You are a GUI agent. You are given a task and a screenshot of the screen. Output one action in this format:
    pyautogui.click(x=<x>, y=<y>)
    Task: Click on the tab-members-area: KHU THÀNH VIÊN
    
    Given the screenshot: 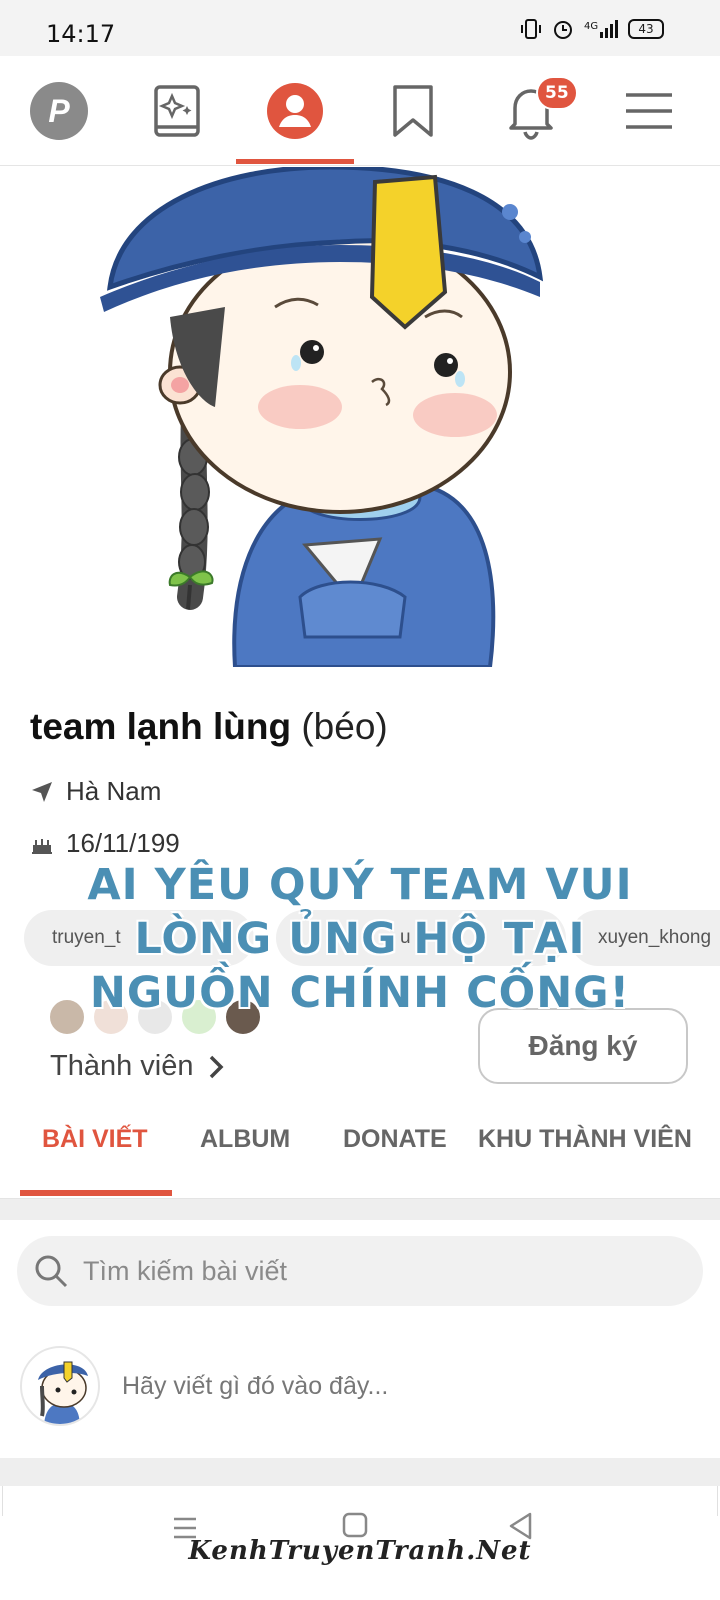 What is the action you would take?
    pyautogui.click(x=585, y=1139)
    